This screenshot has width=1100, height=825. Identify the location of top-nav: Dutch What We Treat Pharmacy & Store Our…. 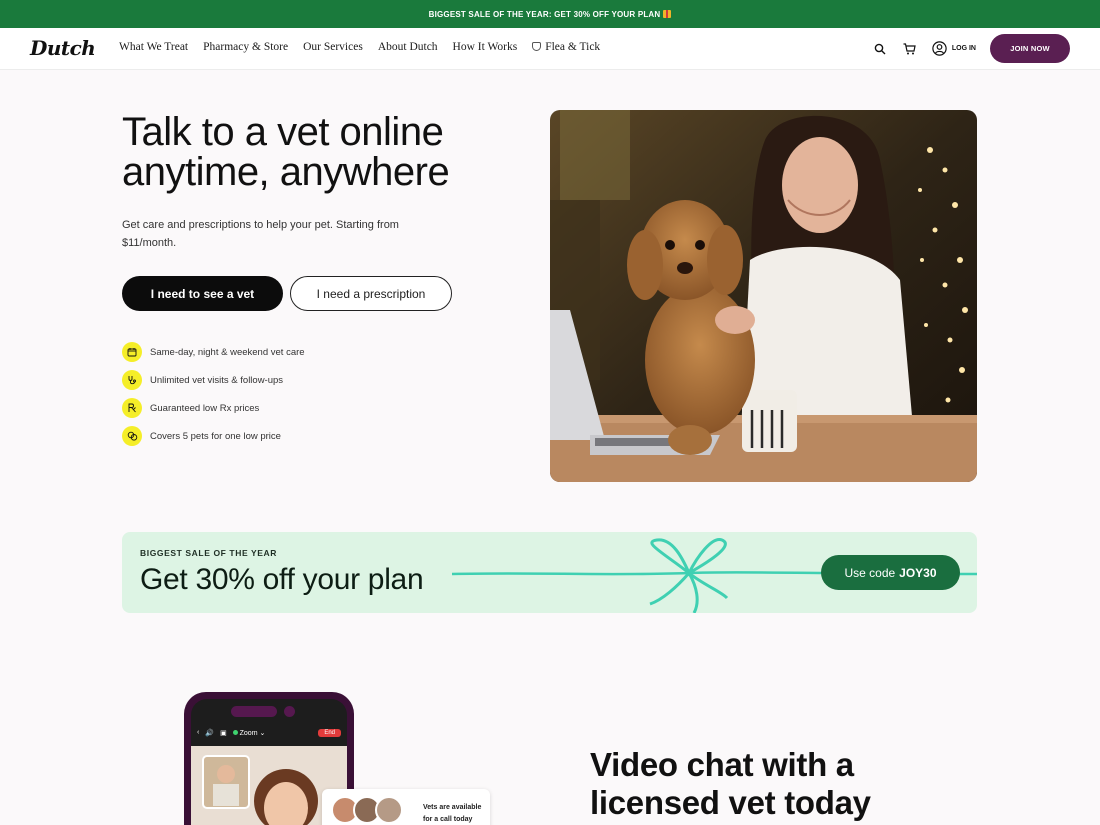
(550, 49).